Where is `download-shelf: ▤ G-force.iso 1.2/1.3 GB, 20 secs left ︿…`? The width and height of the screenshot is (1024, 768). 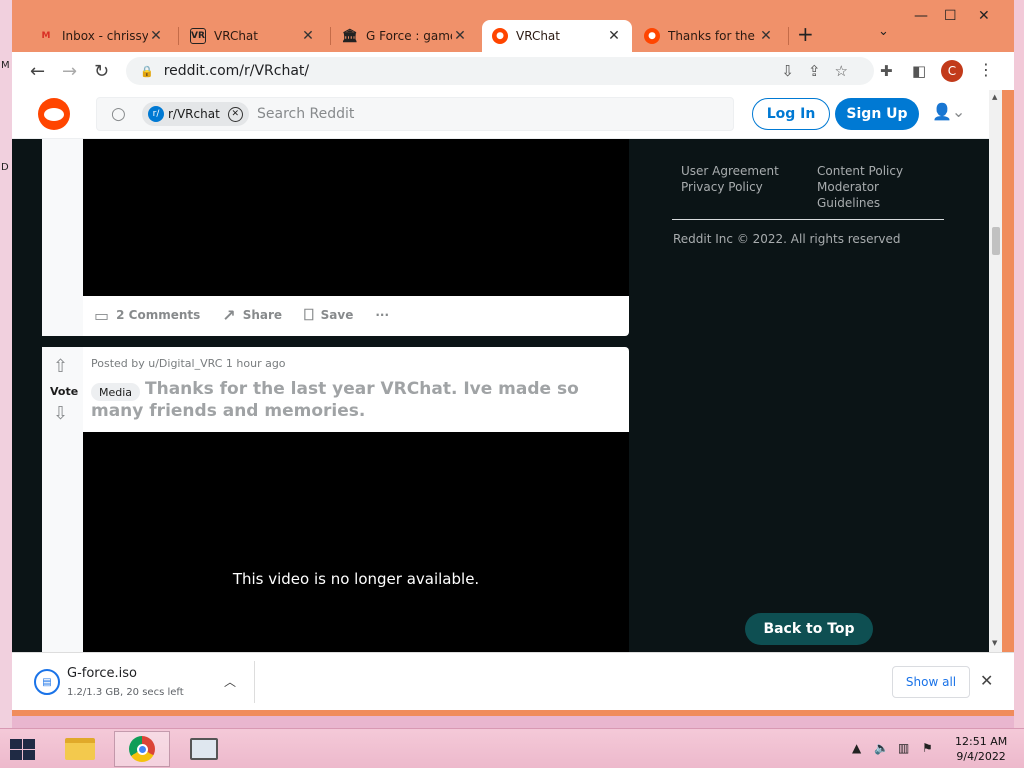 download-shelf: ▤ G-force.iso 1.2/1.3 GB, 20 secs left ︿… is located at coordinates (513, 681).